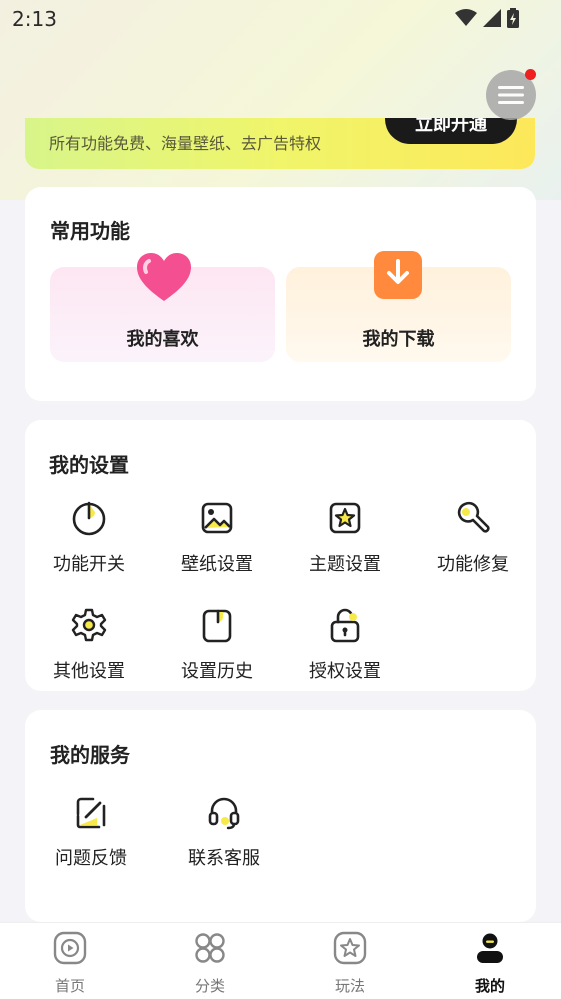 This screenshot has width=561, height=999. I want to click on tab-category: 分类, so click(210, 963).